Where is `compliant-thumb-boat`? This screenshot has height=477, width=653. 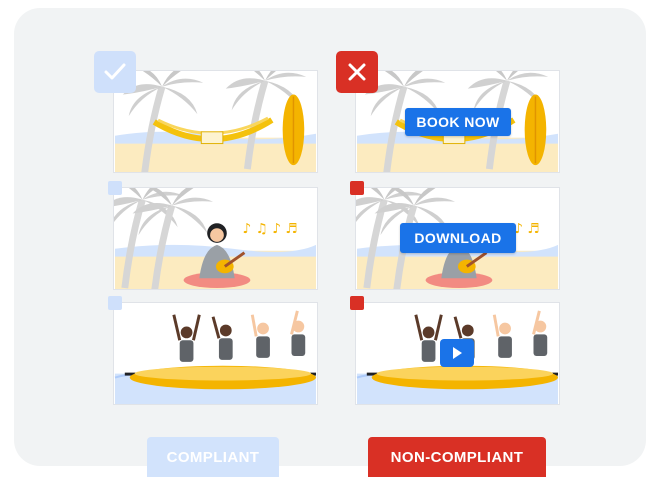 compliant-thumb-boat is located at coordinates (215, 353).